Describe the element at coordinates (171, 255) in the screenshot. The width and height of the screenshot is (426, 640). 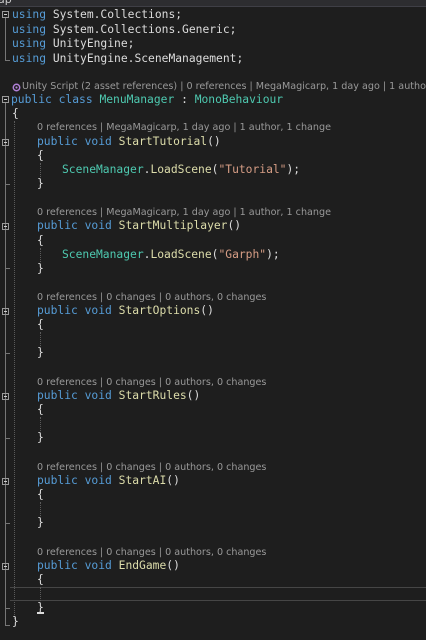
I see `method-body-statement: SceneManager.LoadScene("Garph");` at that location.